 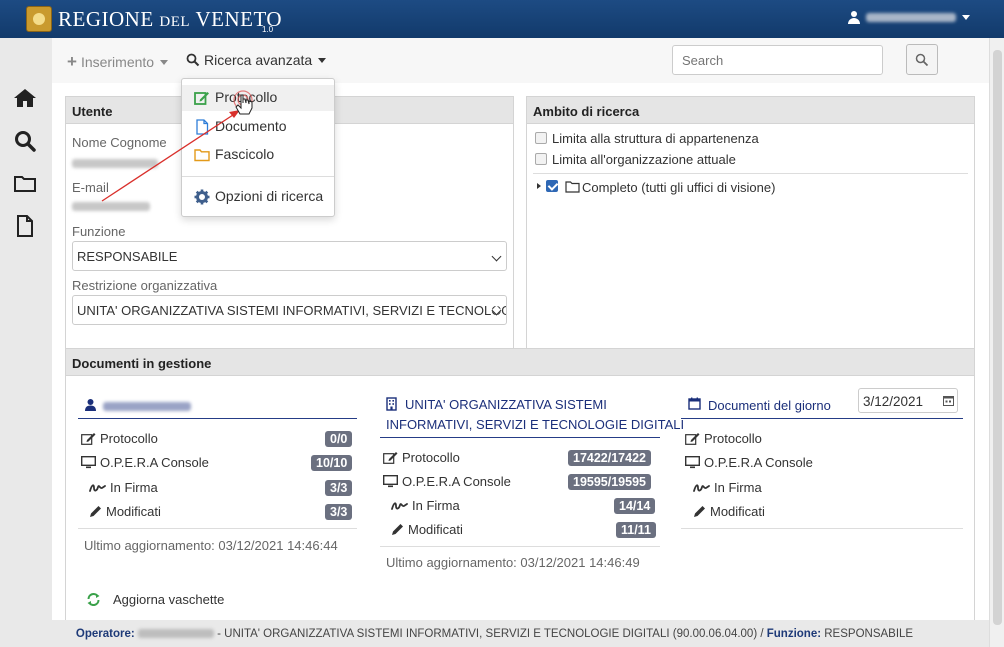 I want to click on building-icon, so click(x=391, y=404).